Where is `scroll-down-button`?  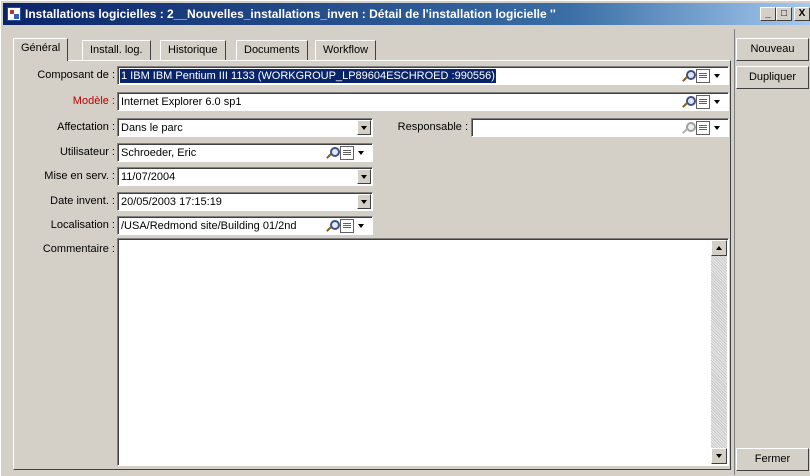
scroll-down-button is located at coordinates (719, 456).